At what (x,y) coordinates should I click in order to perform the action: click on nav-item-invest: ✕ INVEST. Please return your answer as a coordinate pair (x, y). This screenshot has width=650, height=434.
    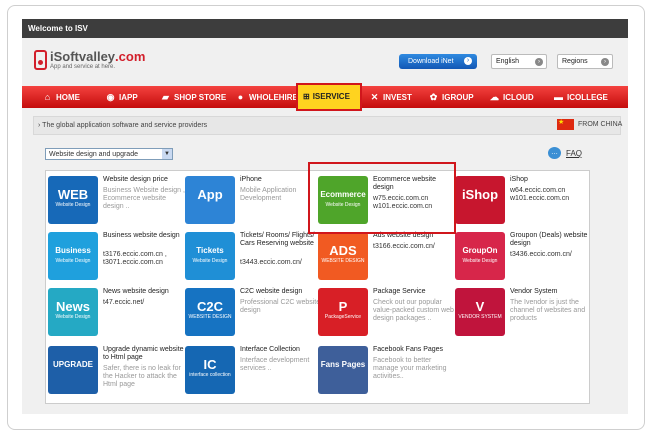
    Looking at the image, I should click on (390, 97).